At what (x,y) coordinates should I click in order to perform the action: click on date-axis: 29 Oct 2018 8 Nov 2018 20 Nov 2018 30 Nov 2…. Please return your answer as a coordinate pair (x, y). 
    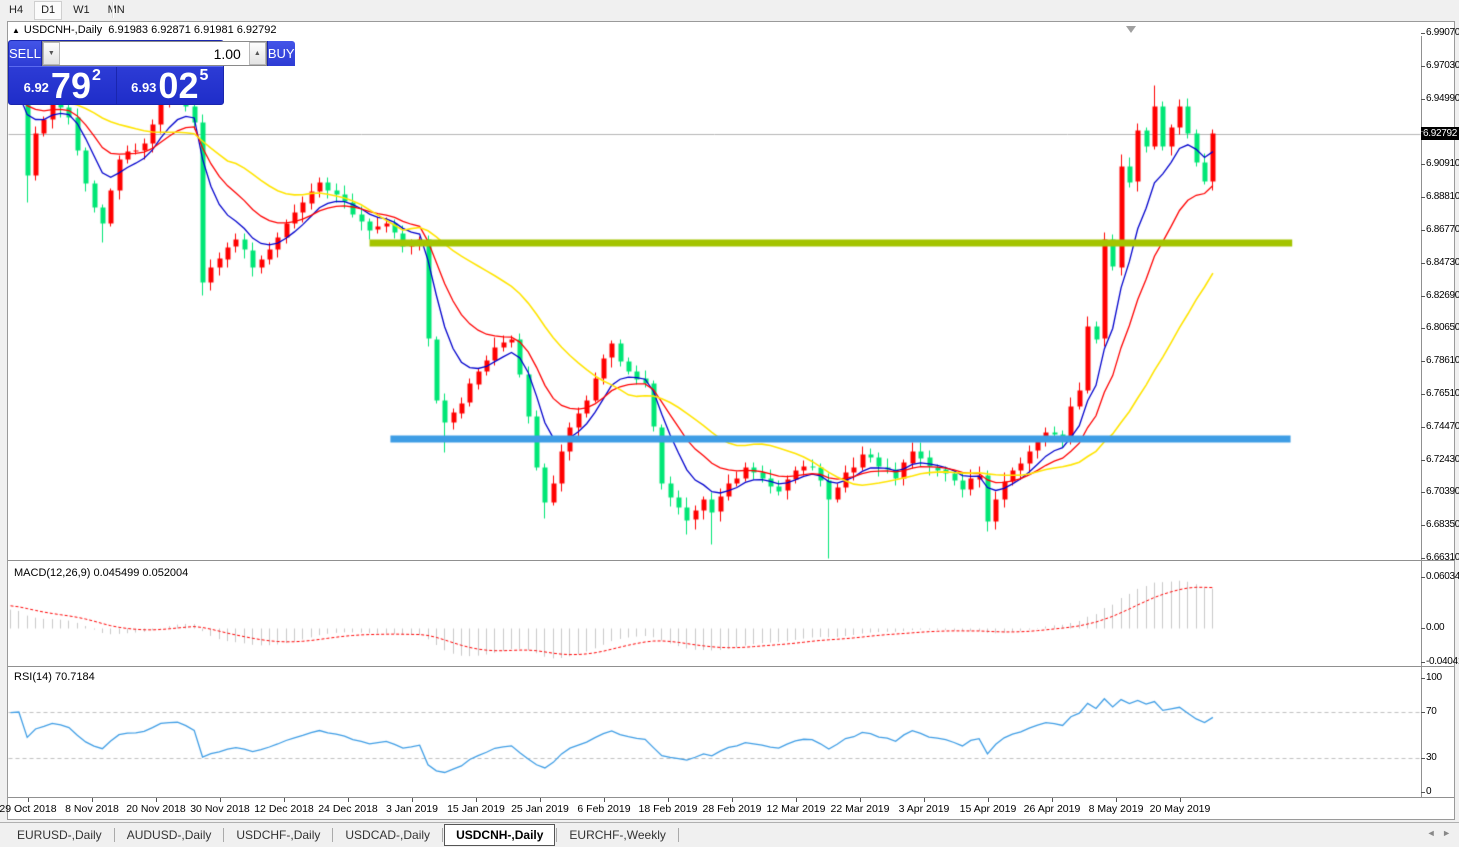
    Looking at the image, I should click on (729, 808).